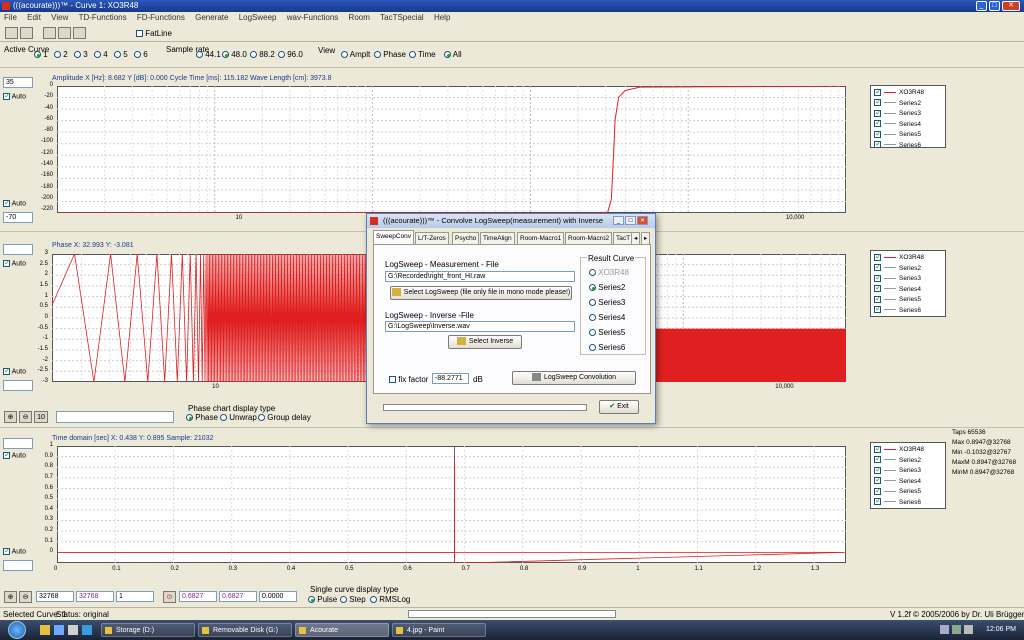  What do you see at coordinates (981, 6) in the screenshot?
I see `minimize-button: _` at bounding box center [981, 6].